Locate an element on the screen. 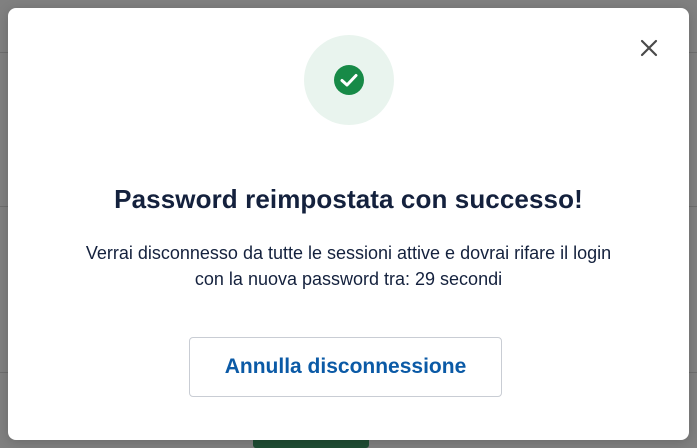 This screenshot has width=697, height=448. close-icon is located at coordinates (649, 48).